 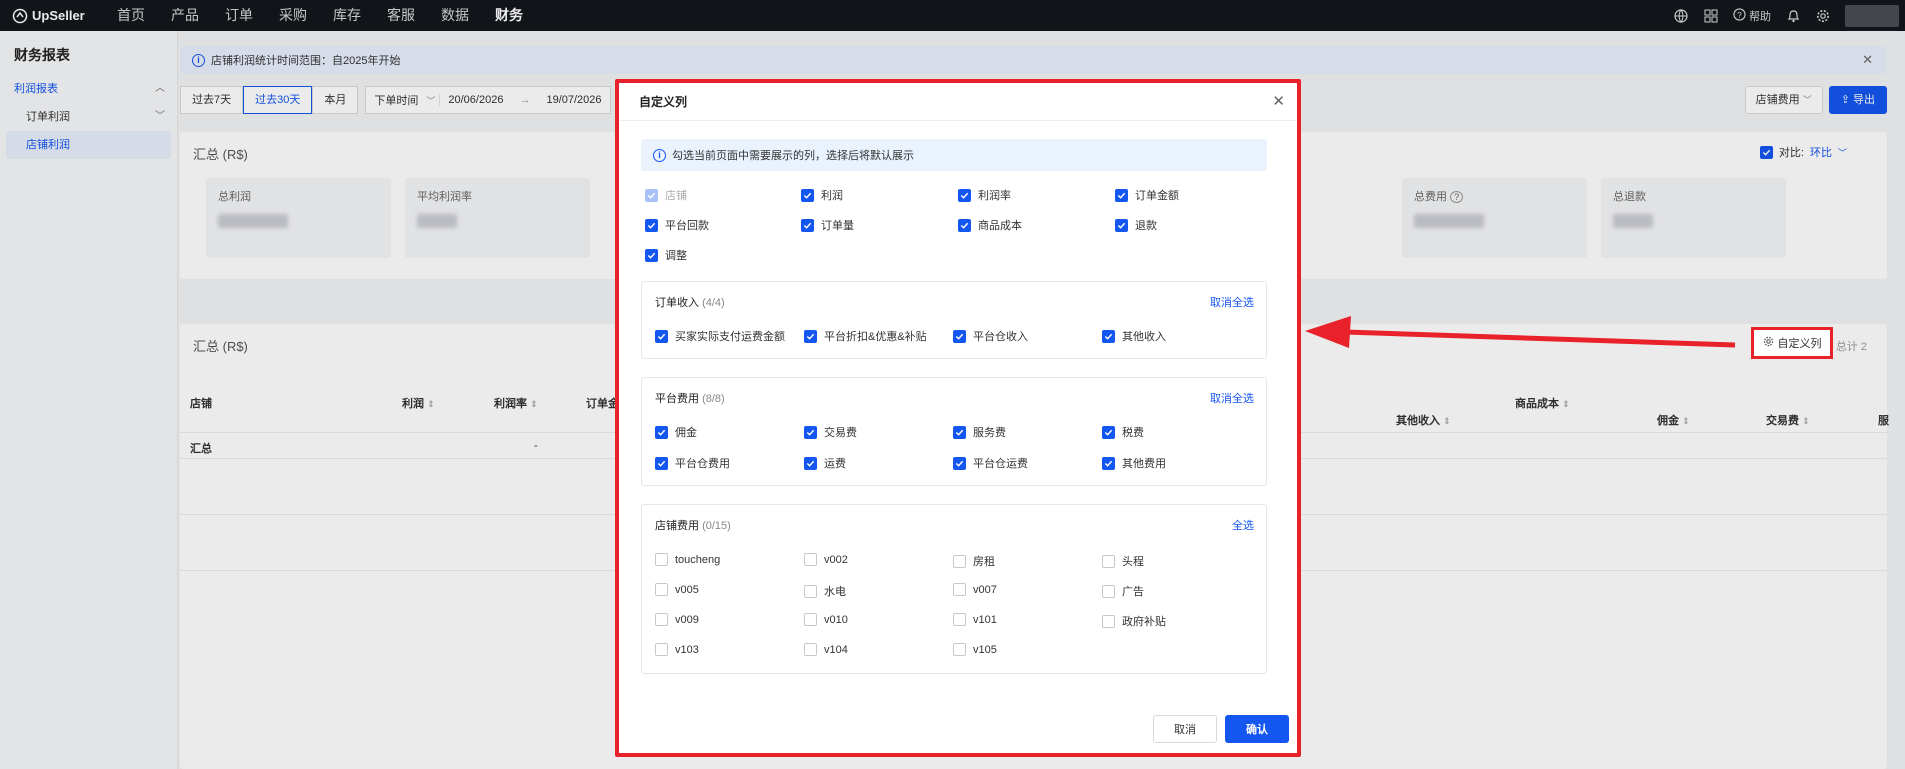 I want to click on store-fee-checkbox: v010, so click(x=826, y=619).